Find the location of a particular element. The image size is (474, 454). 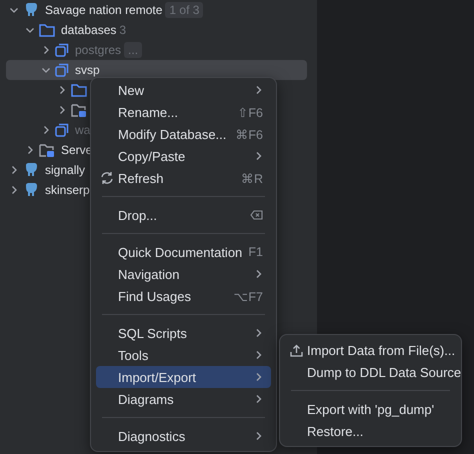

shortcut-label: F1 is located at coordinates (255, 252).